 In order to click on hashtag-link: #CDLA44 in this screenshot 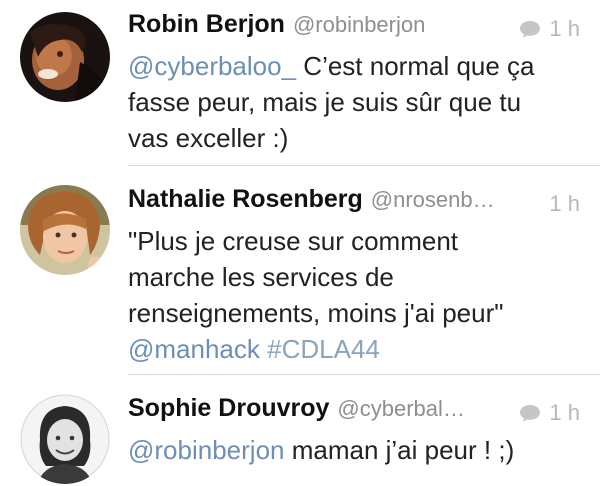, I will do `click(323, 349)`.